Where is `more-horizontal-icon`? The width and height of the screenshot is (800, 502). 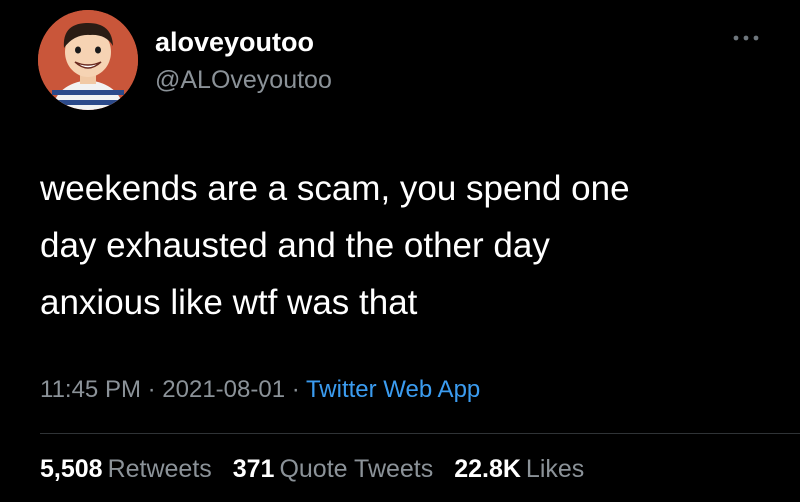
more-horizontal-icon is located at coordinates (746, 38).